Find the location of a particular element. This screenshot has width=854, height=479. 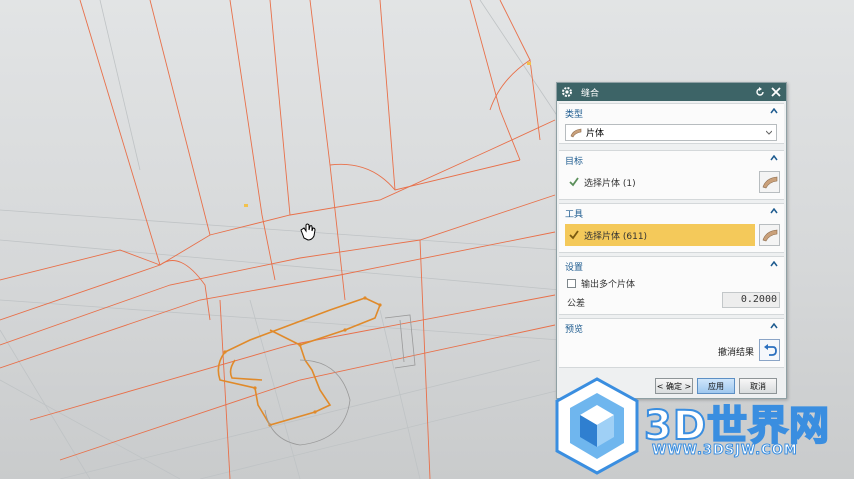

group-preview: 预览 撤消结果 is located at coordinates (671, 343).